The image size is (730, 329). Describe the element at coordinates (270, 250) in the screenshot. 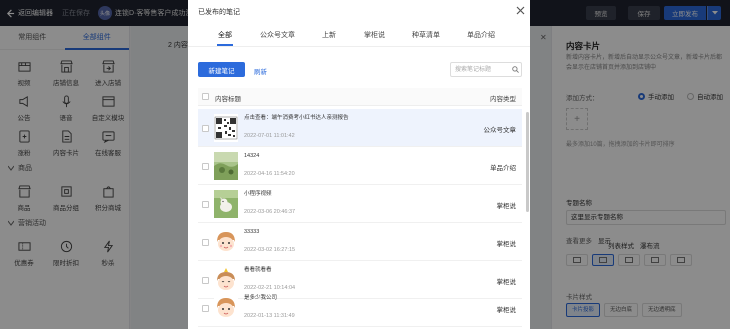

I see `row-date: 2022-03-02 16:27:15` at that location.